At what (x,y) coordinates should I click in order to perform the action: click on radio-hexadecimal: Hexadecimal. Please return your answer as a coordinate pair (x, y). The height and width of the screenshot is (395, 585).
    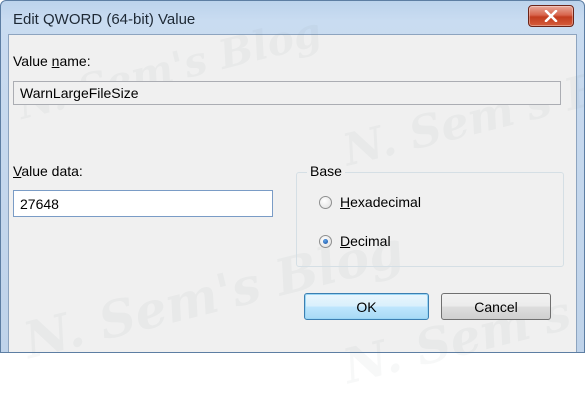
    Looking at the image, I should click on (370, 202).